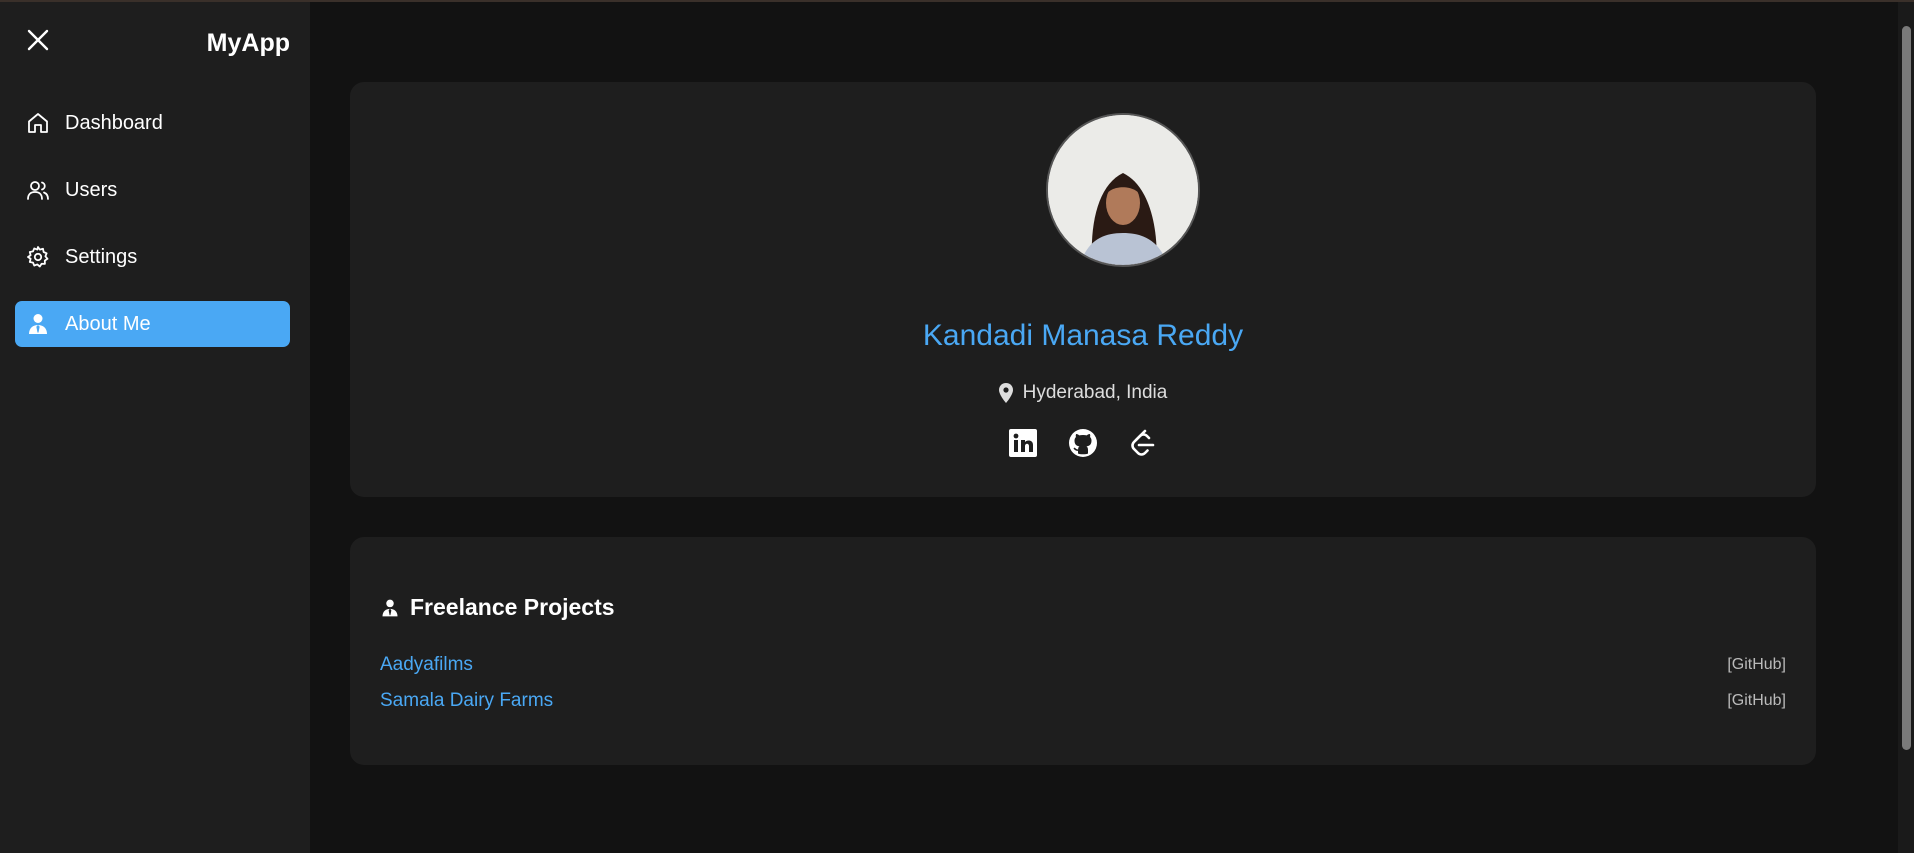 The width and height of the screenshot is (1914, 853). I want to click on github-icon, so click(1083, 443).